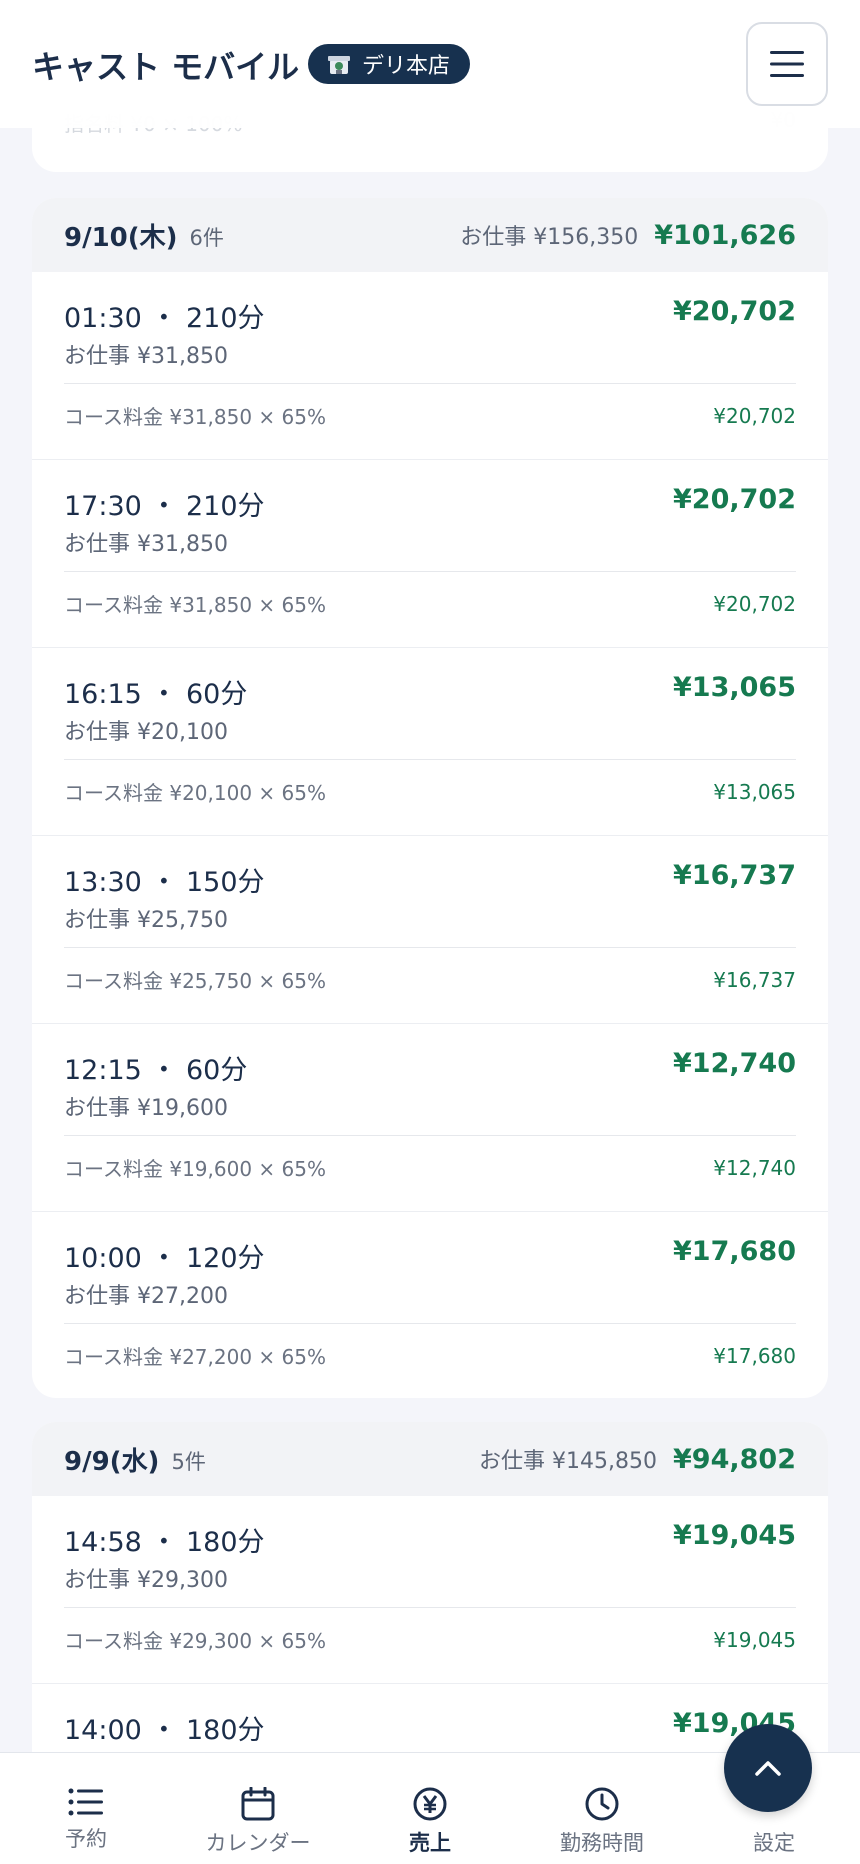 The height and width of the screenshot is (1864, 860). Describe the element at coordinates (146, 1108) in the screenshot. I see `job-work-amount: お仕事 ¥19,600` at that location.